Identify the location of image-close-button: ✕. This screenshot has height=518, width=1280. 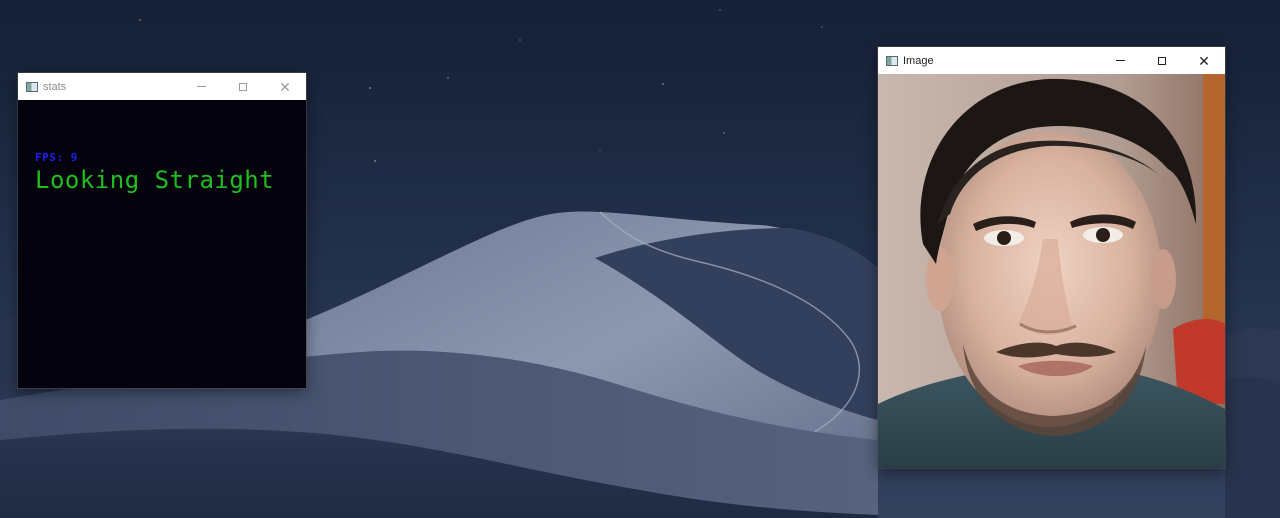
(1204, 60).